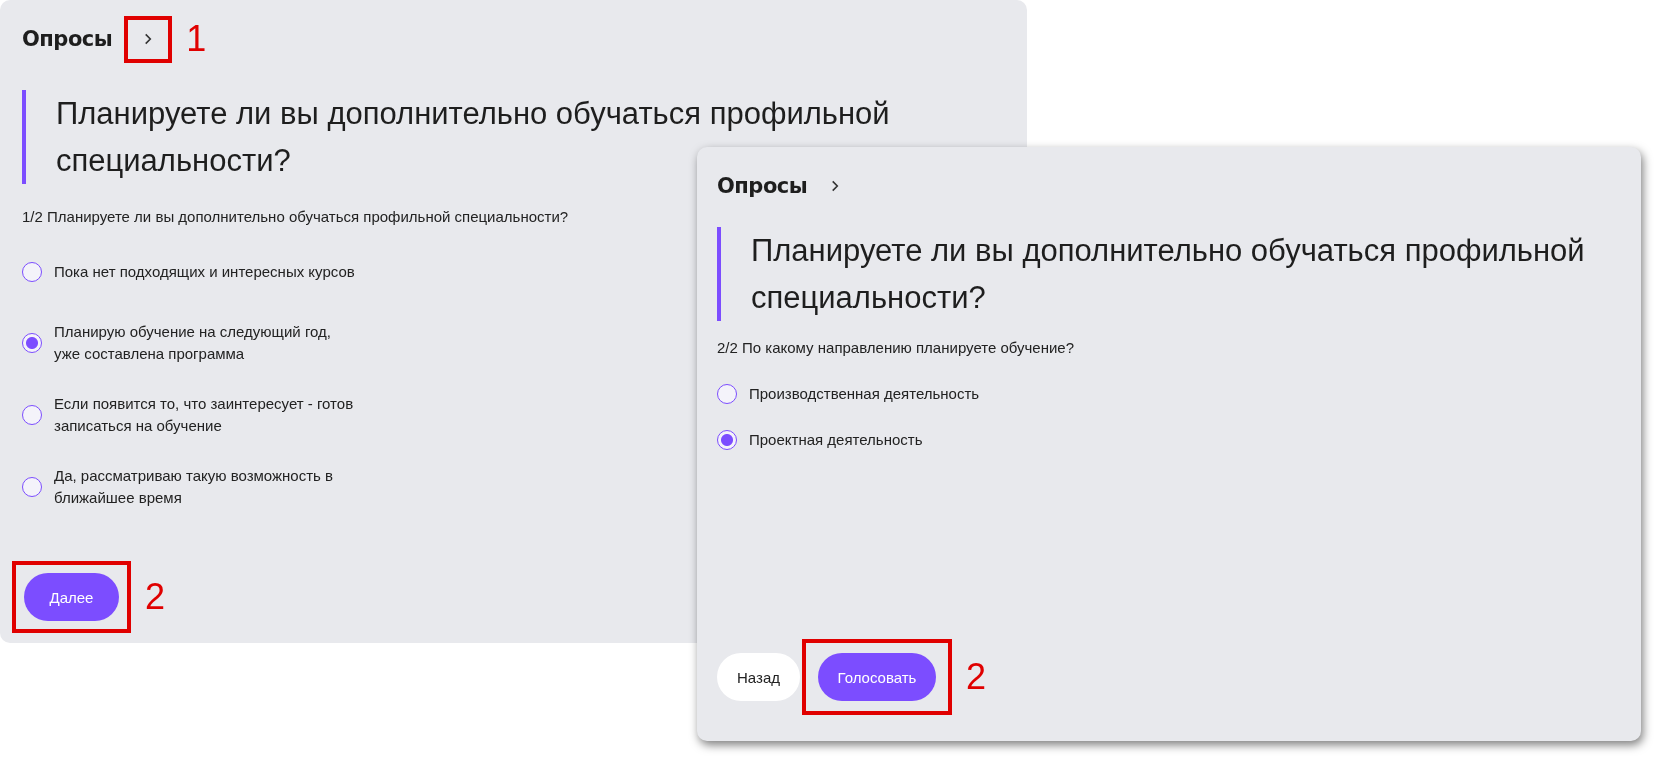  I want to click on survey-title: Опросы, so click(67, 39).